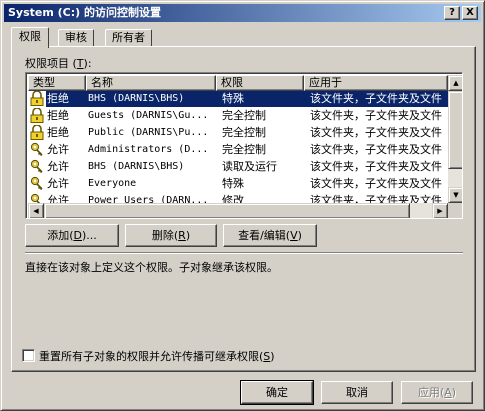 This screenshot has height=411, width=485. I want to click on scroll-up-button: ▲, so click(455, 83).